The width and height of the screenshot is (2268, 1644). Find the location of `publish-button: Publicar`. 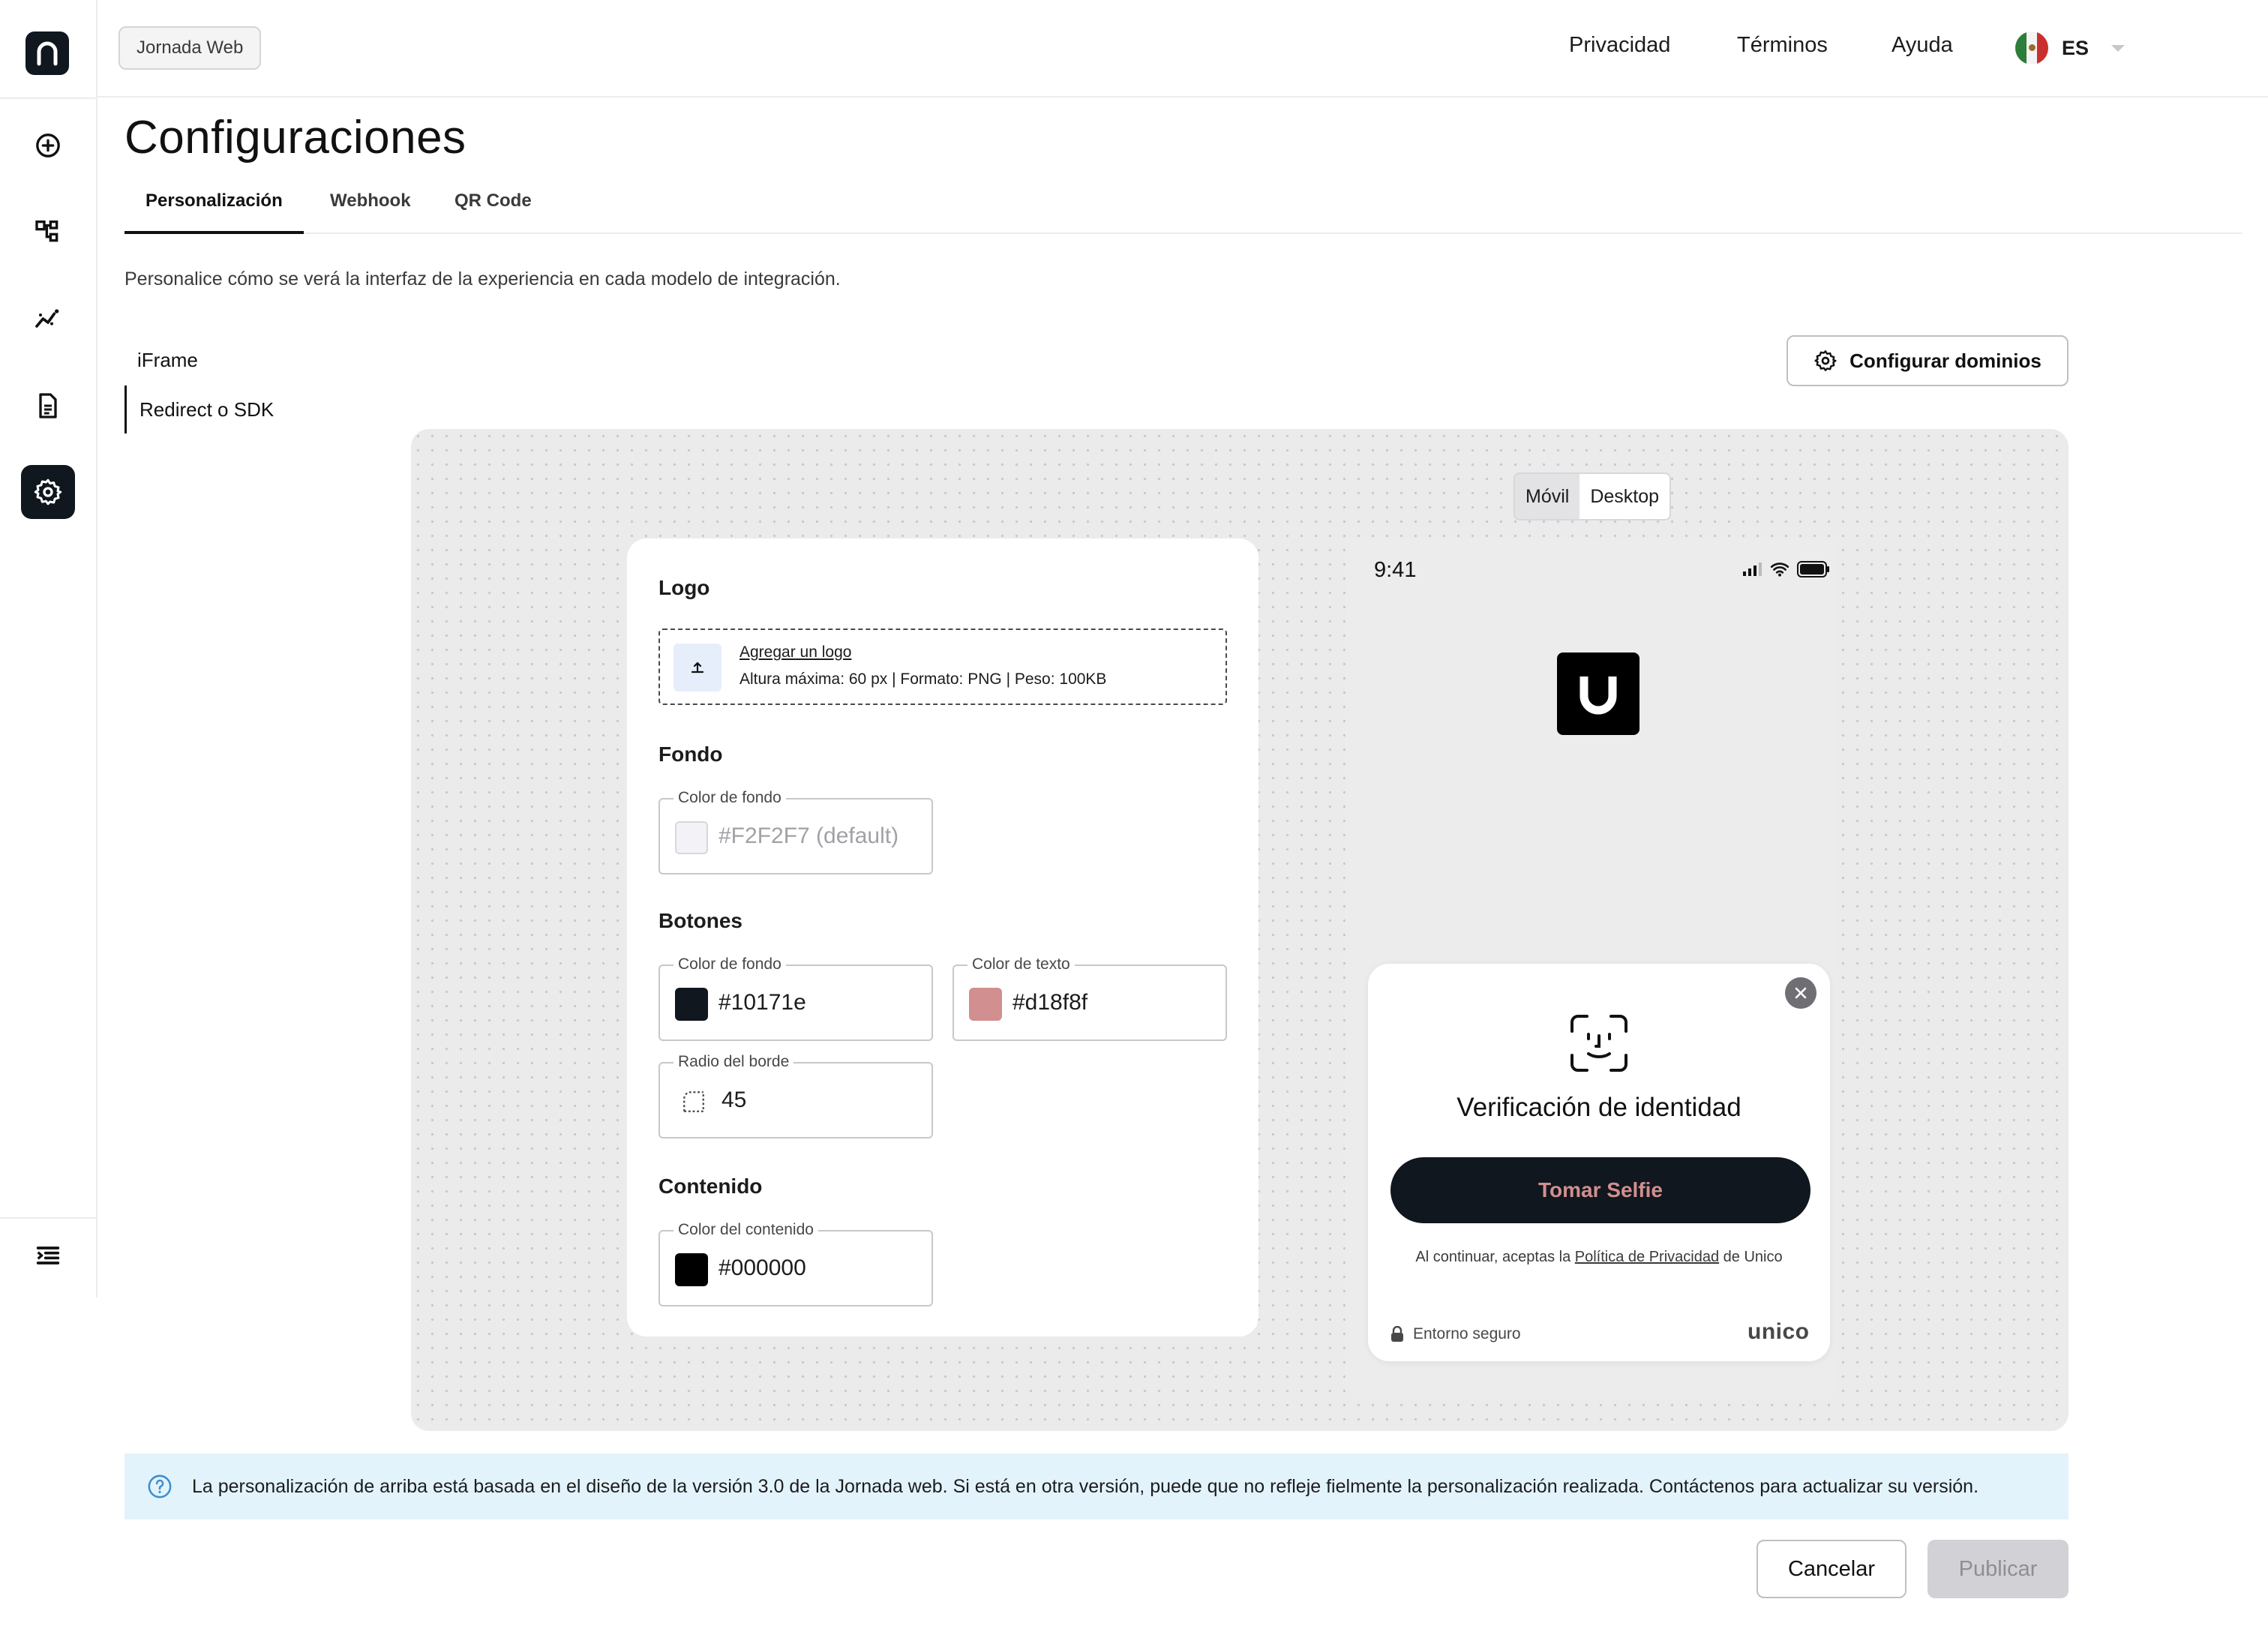

publish-button: Publicar is located at coordinates (1998, 1569).